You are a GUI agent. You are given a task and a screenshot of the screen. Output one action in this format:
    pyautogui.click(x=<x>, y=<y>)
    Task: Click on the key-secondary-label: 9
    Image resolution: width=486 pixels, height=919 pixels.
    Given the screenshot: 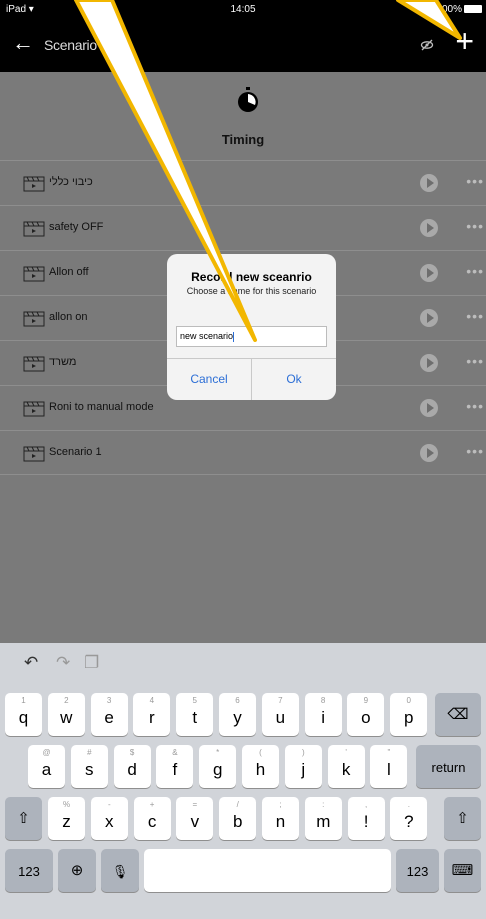 What is the action you would take?
    pyautogui.click(x=366, y=700)
    